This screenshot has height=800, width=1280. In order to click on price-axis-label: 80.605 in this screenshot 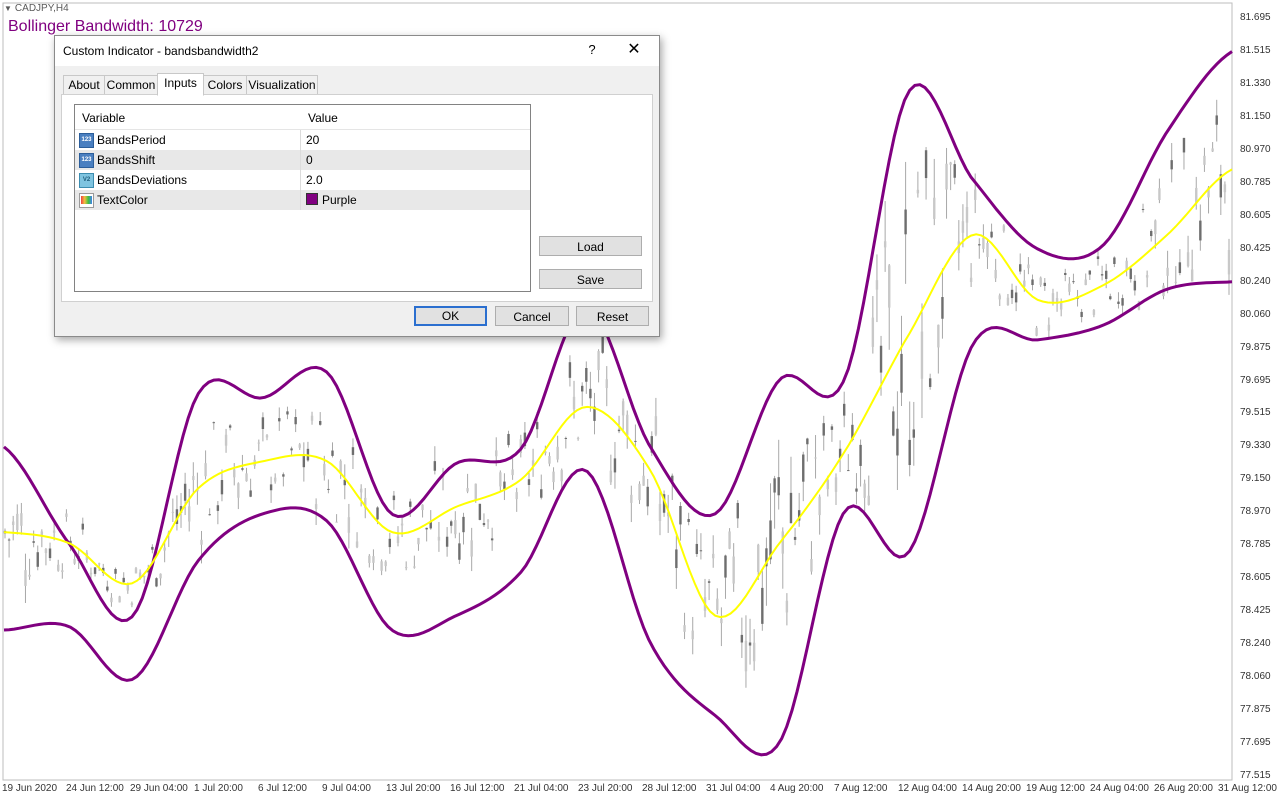, I will do `click(1255, 215)`.